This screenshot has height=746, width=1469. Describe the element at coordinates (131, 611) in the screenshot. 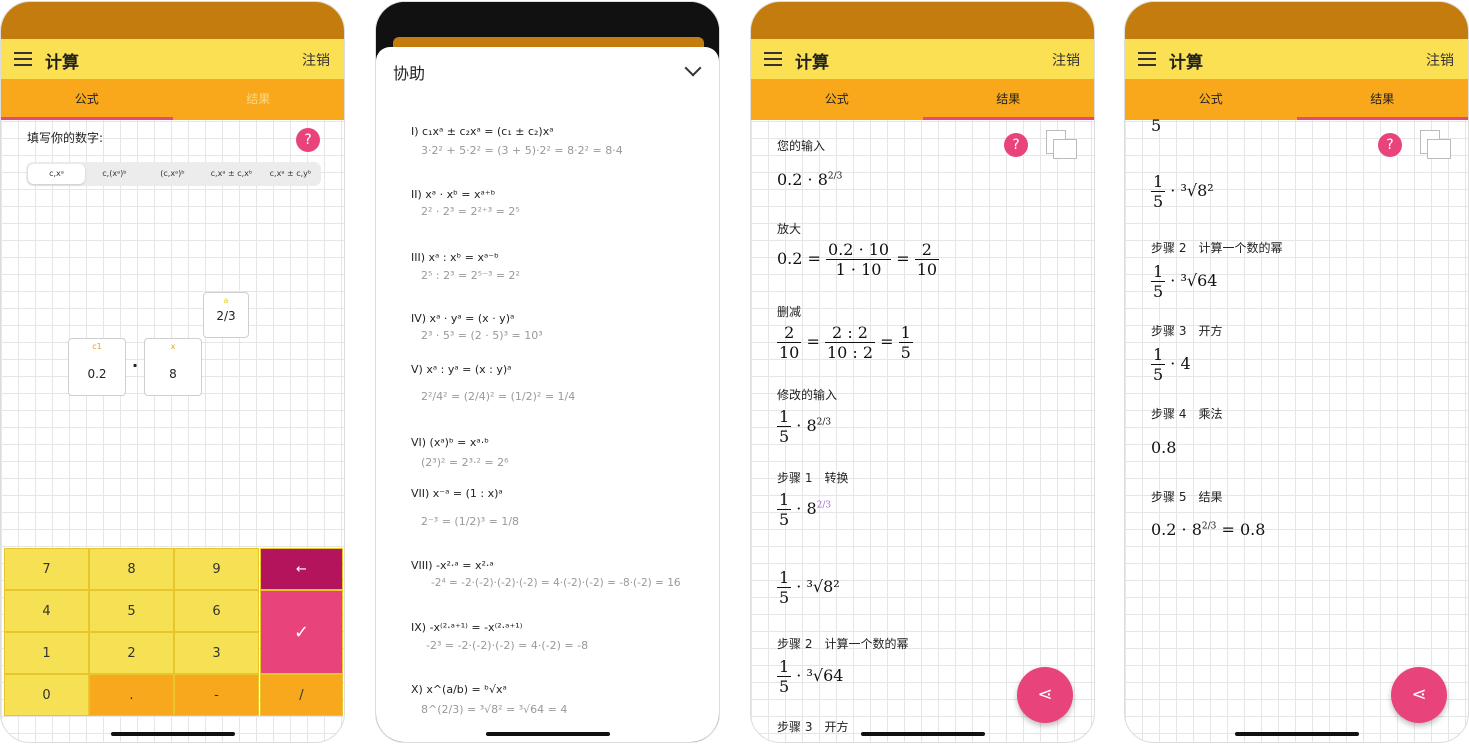

I see `key-5: 5` at that location.